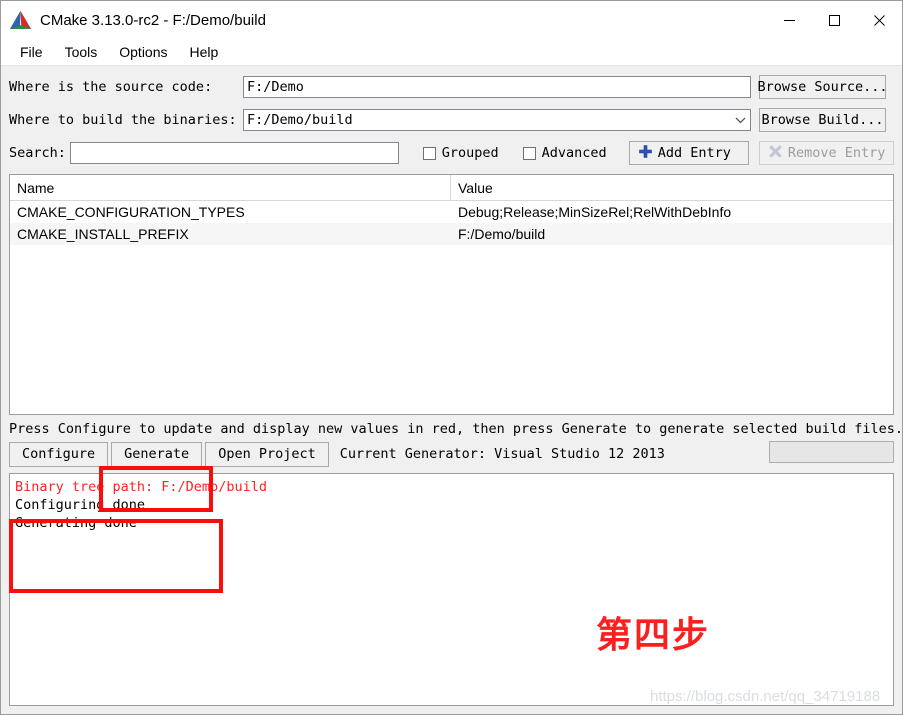 This screenshot has height=715, width=903. I want to click on table-header-row: Name Value, so click(451, 188).